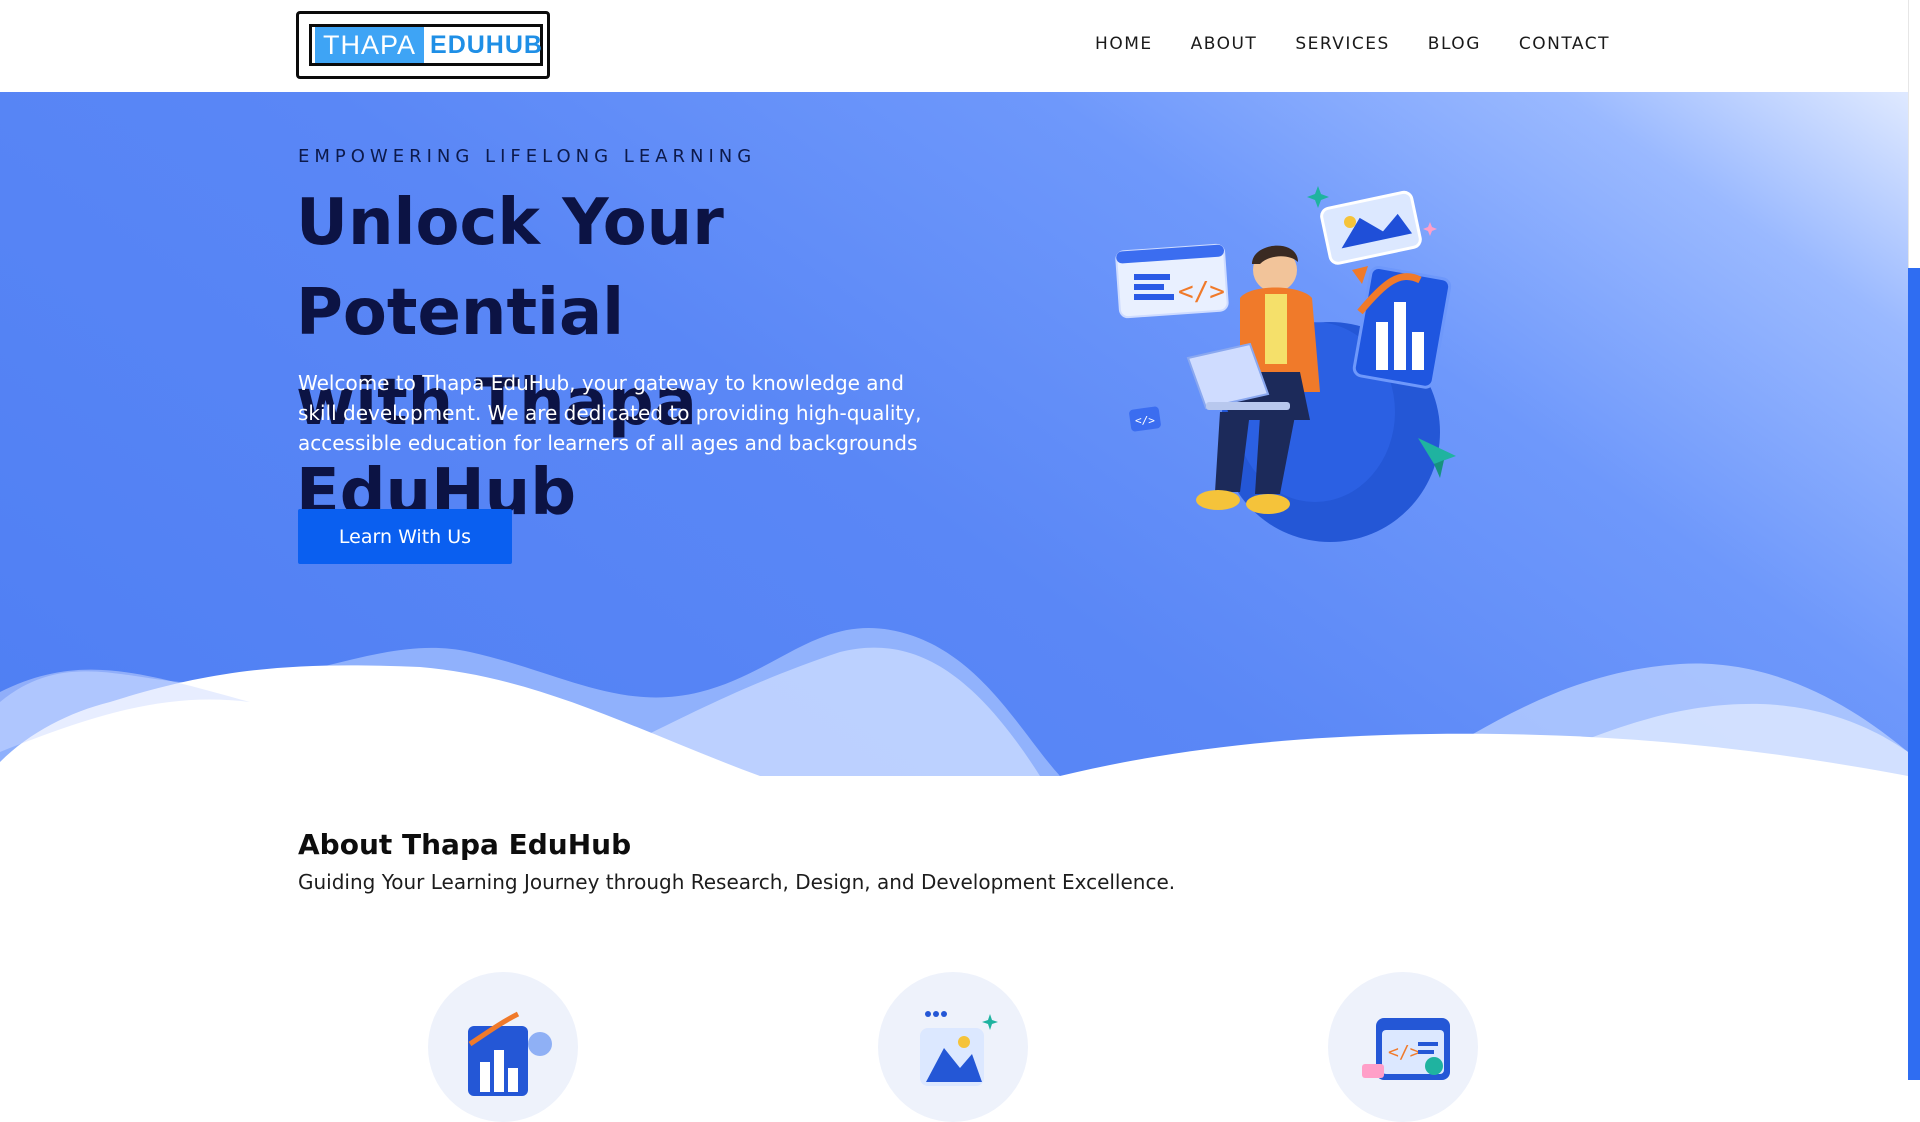  Describe the element at coordinates (1342, 44) in the screenshot. I see `nav-services: SERVICES` at that location.